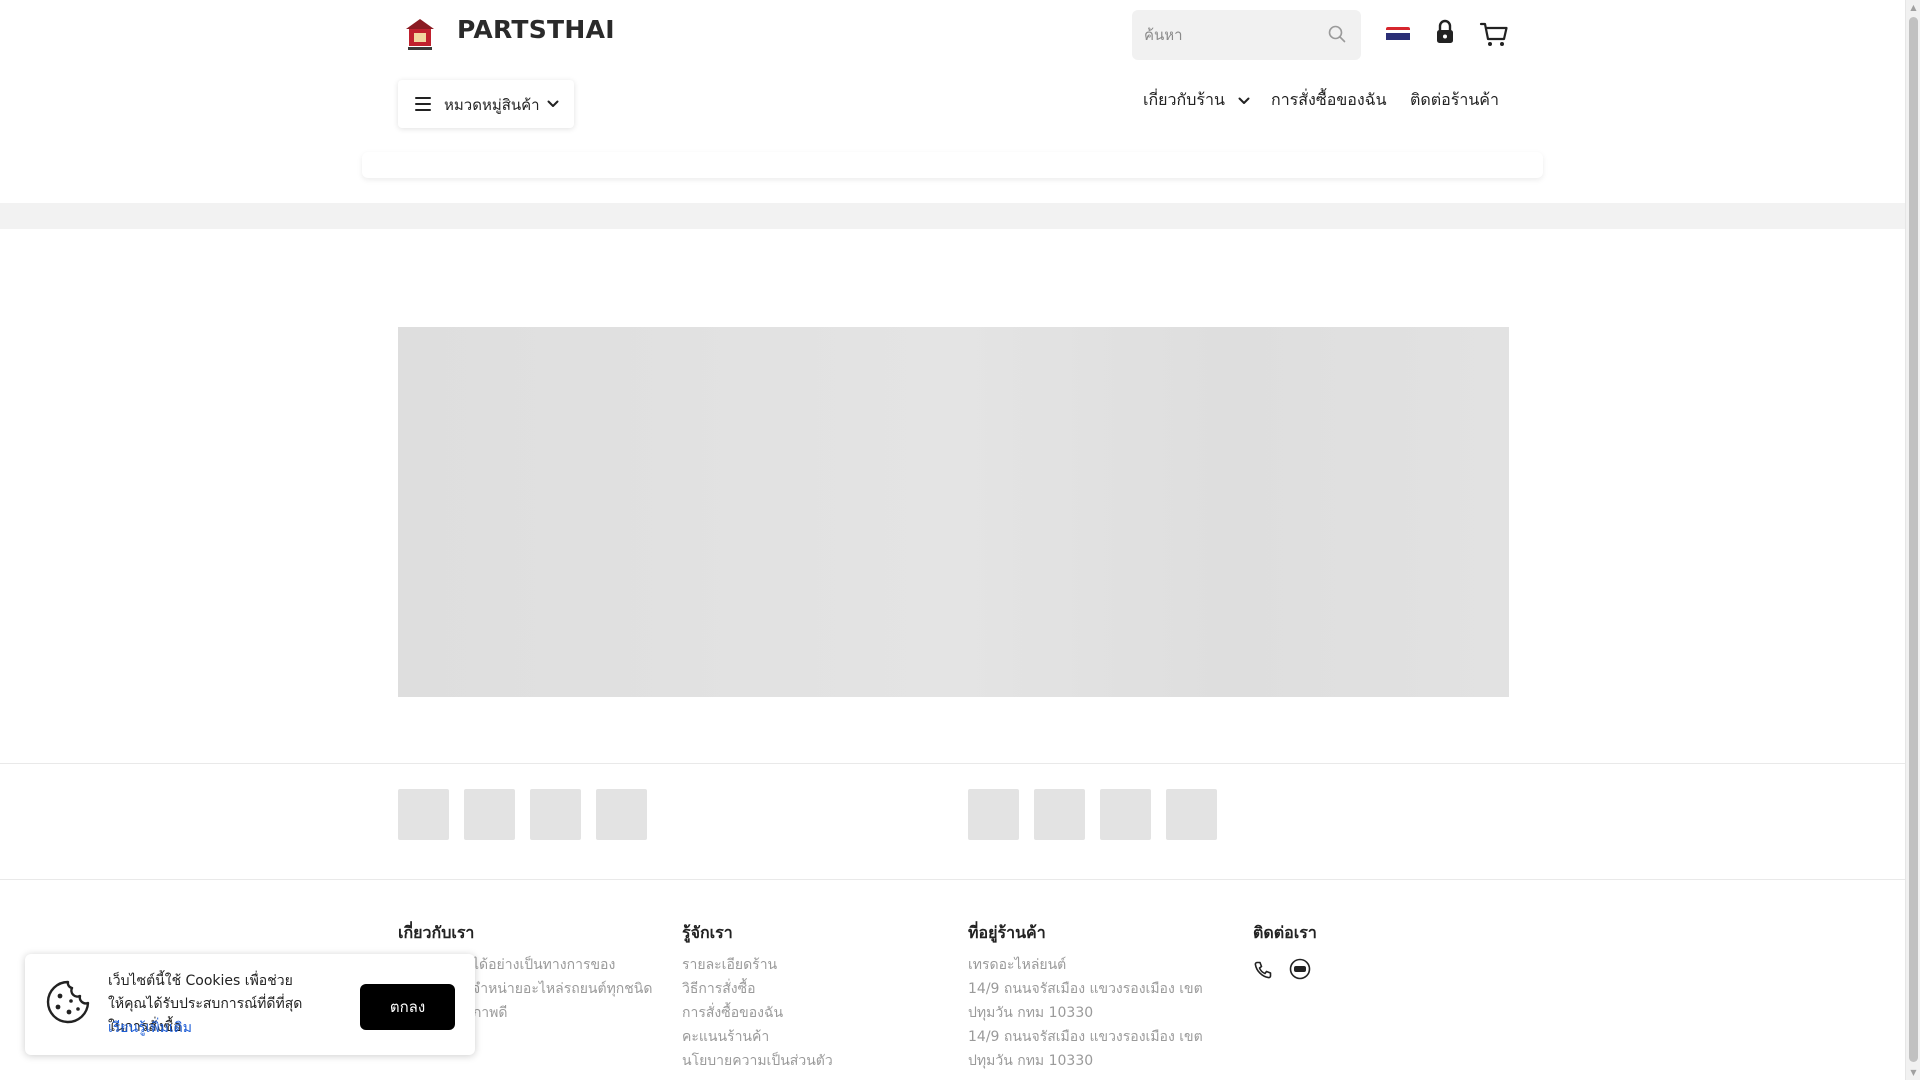  Describe the element at coordinates (420, 34) in the screenshot. I see `shop-logo` at that location.